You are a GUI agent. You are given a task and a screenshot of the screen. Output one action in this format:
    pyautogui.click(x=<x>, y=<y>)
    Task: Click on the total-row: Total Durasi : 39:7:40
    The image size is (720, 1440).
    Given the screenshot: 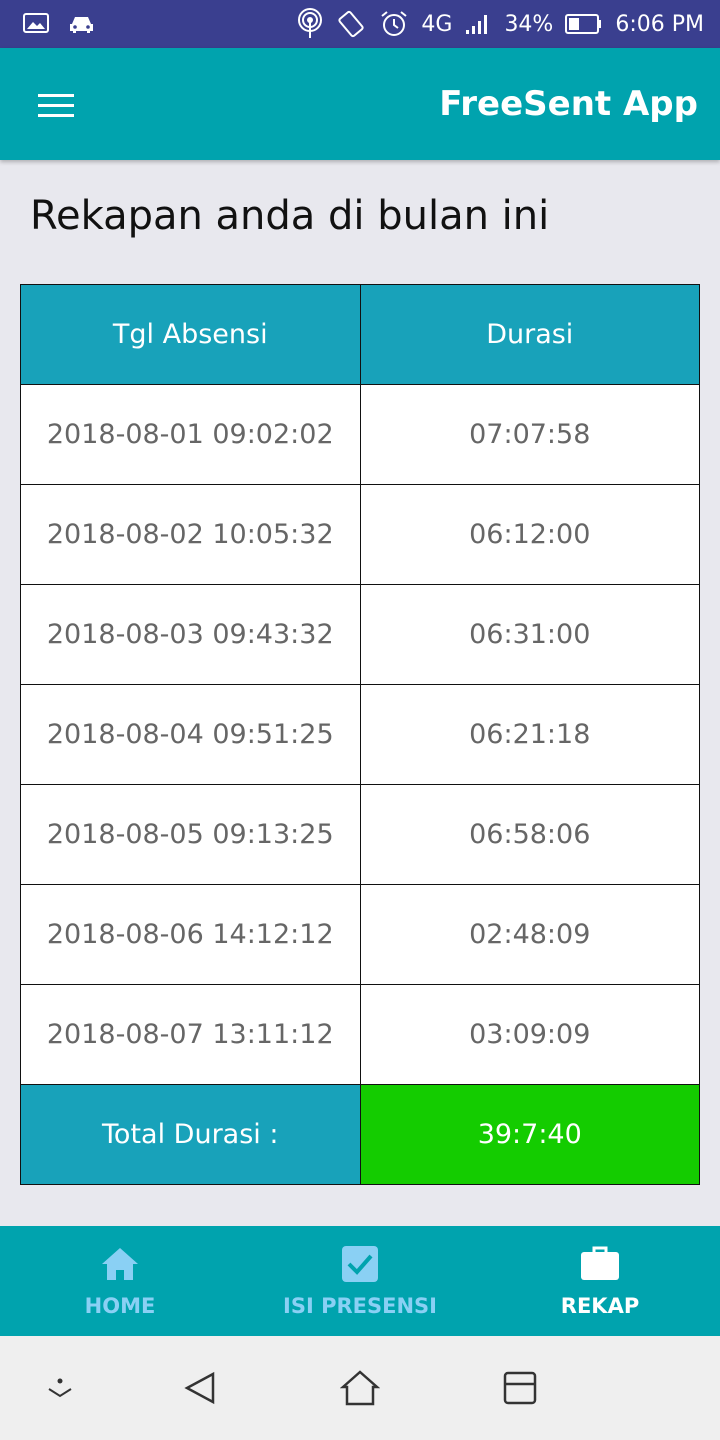 What is the action you would take?
    pyautogui.click(x=360, y=1134)
    